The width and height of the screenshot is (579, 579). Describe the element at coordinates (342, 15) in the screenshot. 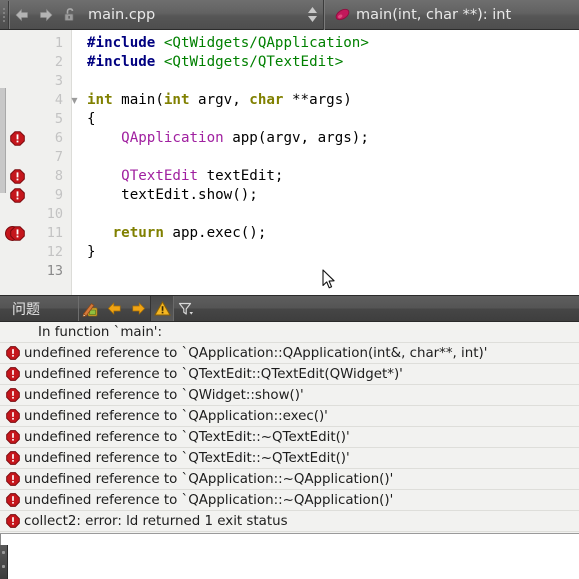

I see `function-symbol-icon` at that location.